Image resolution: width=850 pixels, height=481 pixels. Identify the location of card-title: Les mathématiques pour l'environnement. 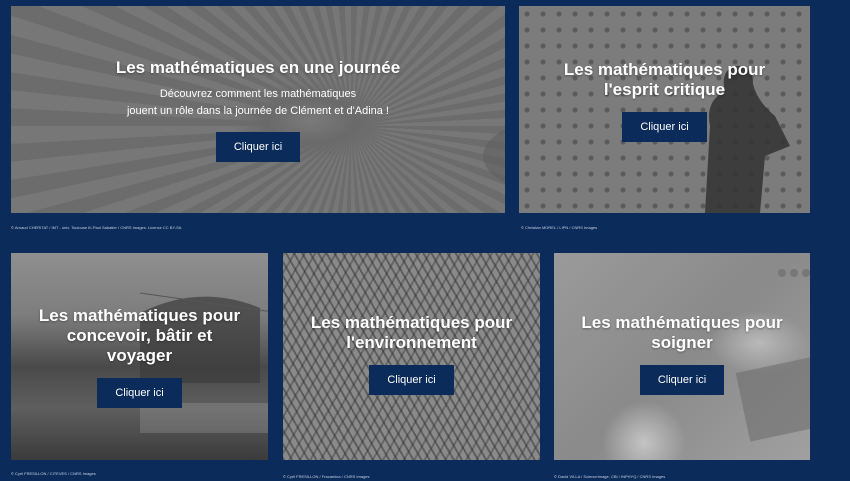
(411, 333).